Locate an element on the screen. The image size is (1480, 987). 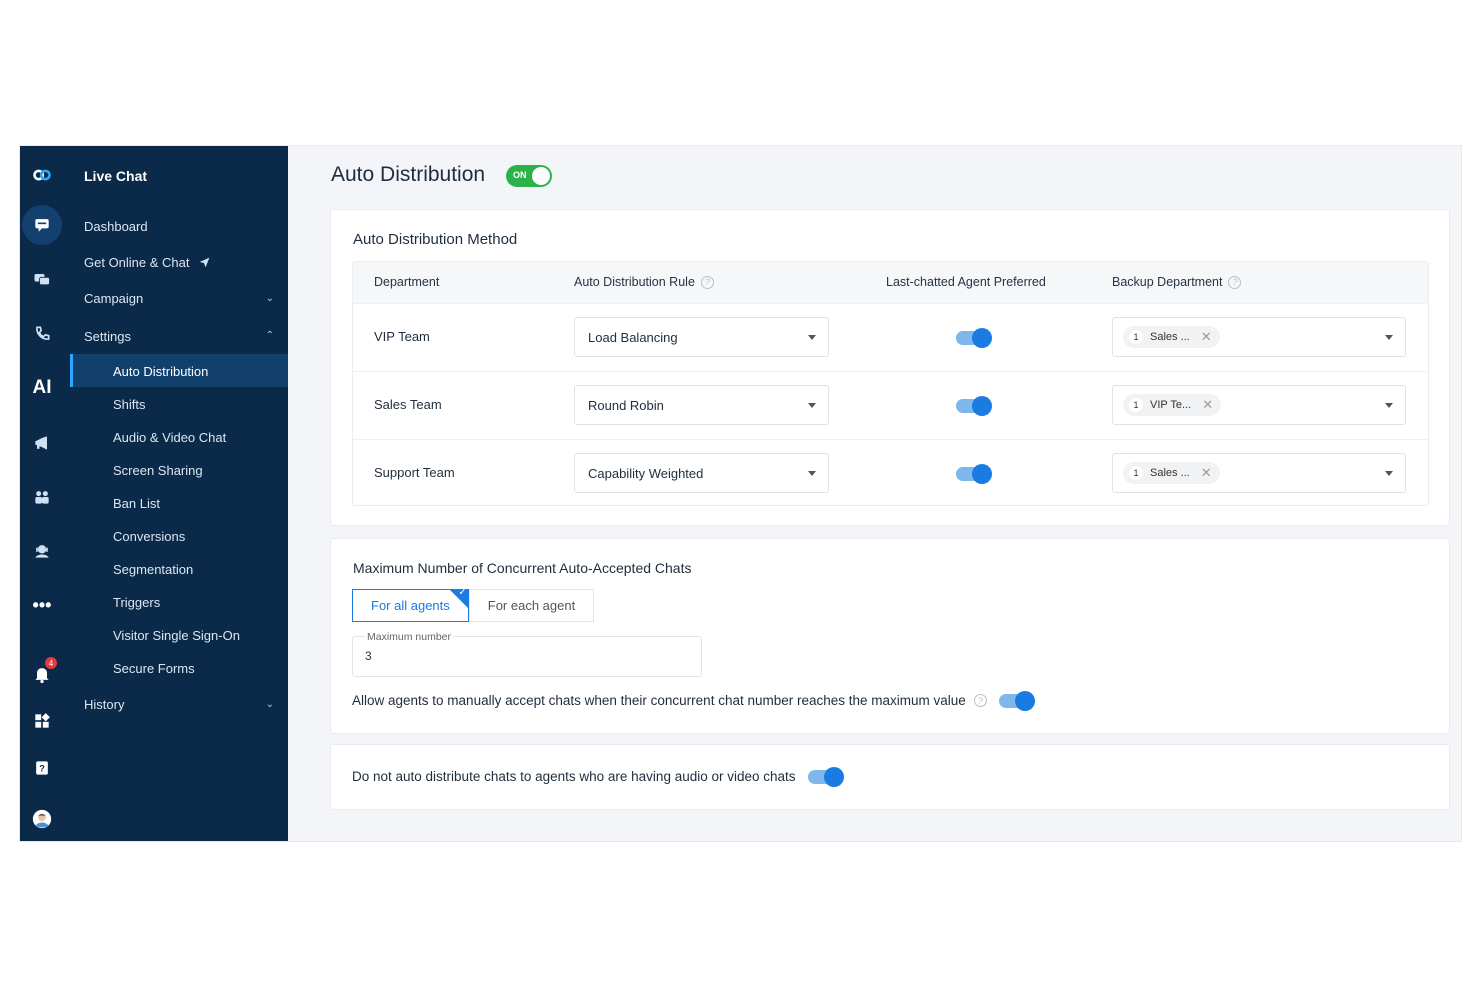
backup-department-select: 1 VIP Te... ✕ is located at coordinates (1259, 405).